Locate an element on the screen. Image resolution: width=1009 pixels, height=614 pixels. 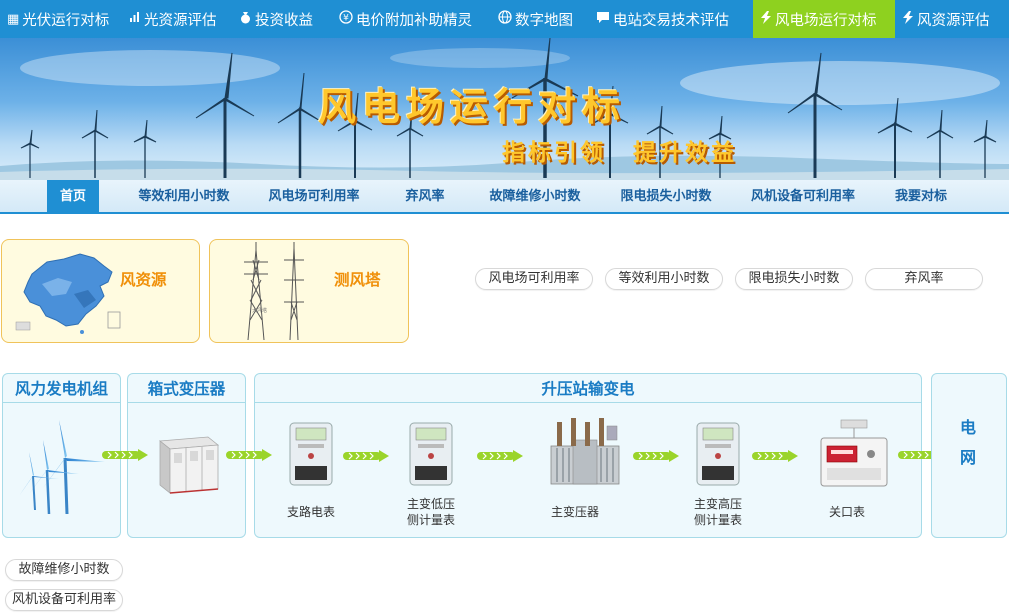
pill-equivalent-hours: 等效利用小时数 is located at coordinates (664, 279).